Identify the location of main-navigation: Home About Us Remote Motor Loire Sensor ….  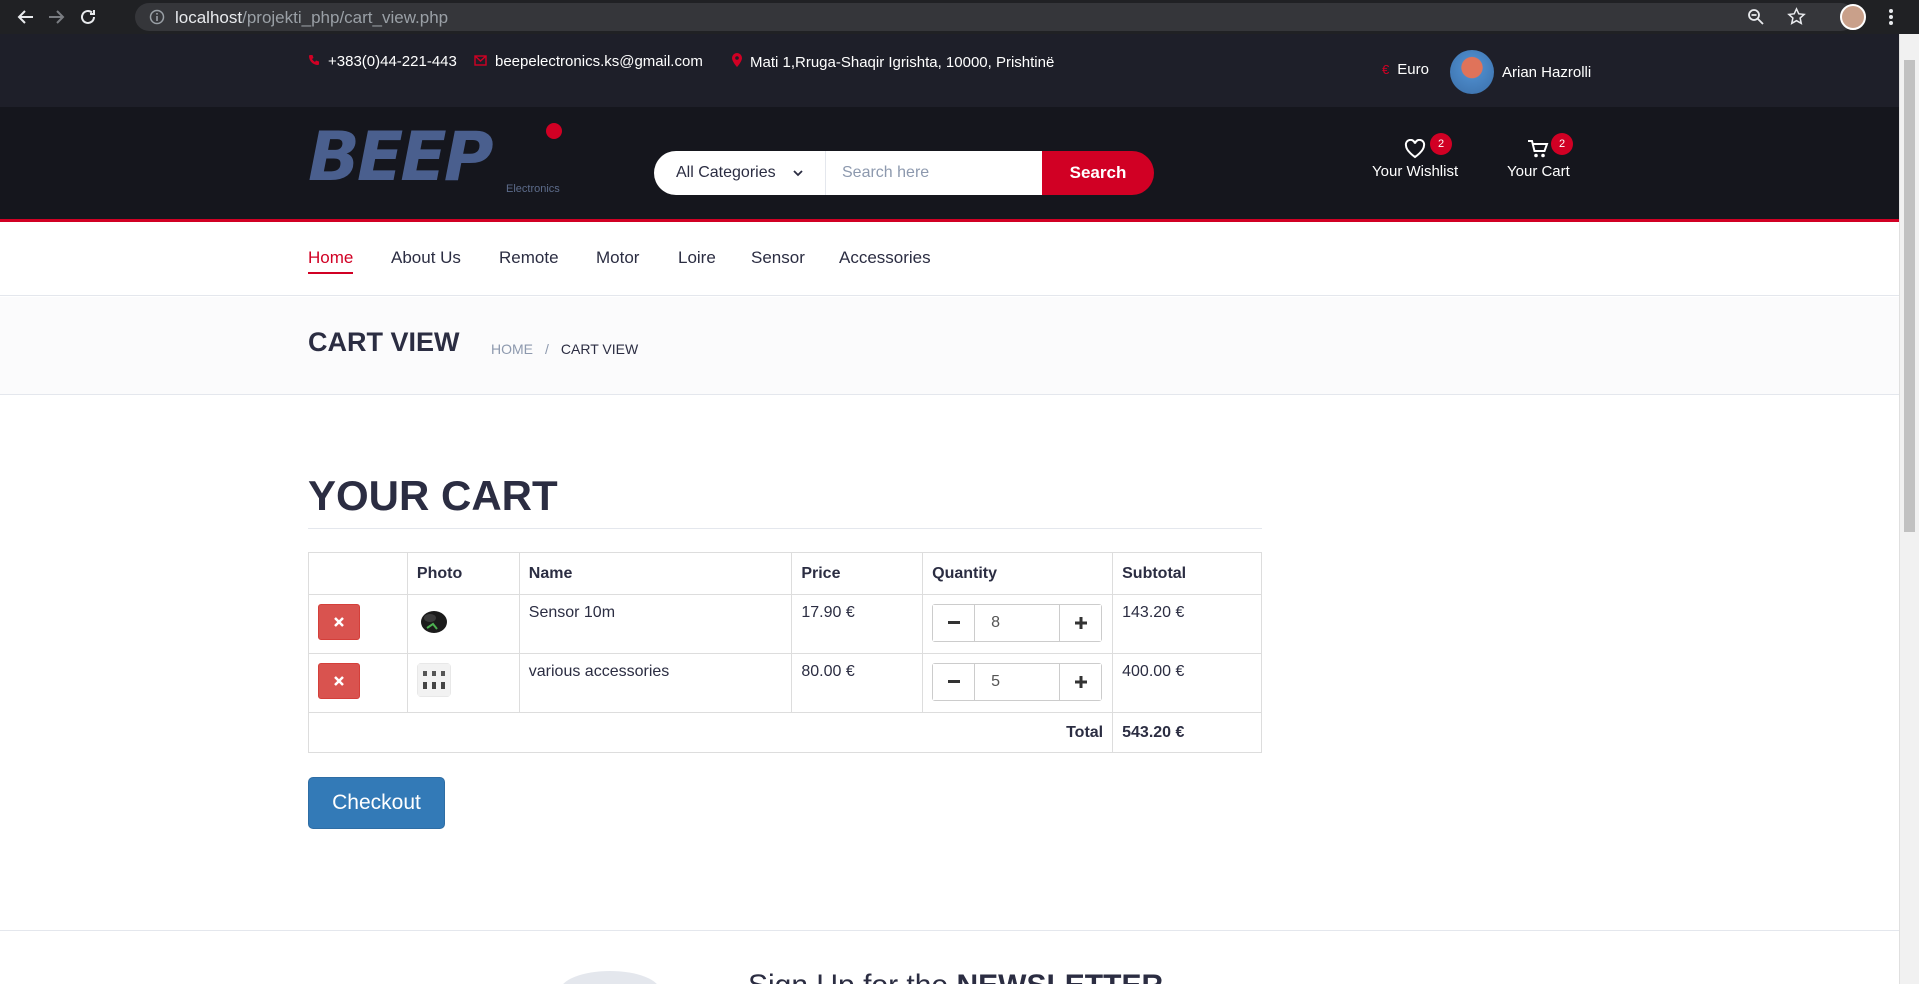
(949, 259).